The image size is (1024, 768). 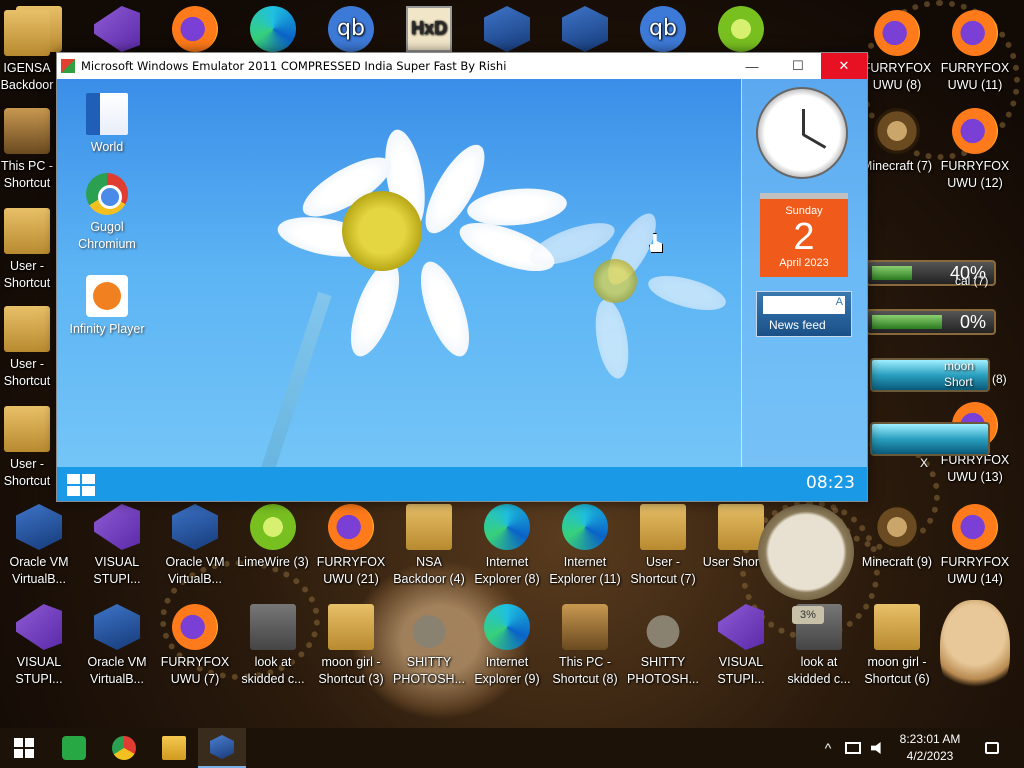 What do you see at coordinates (117, 527) in the screenshot?
I see `visual-studio-icon` at bounding box center [117, 527].